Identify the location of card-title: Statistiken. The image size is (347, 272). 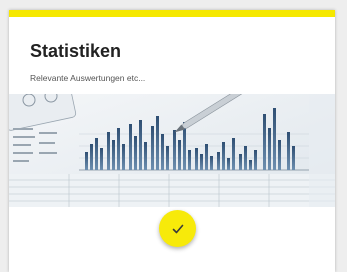
(76, 51).